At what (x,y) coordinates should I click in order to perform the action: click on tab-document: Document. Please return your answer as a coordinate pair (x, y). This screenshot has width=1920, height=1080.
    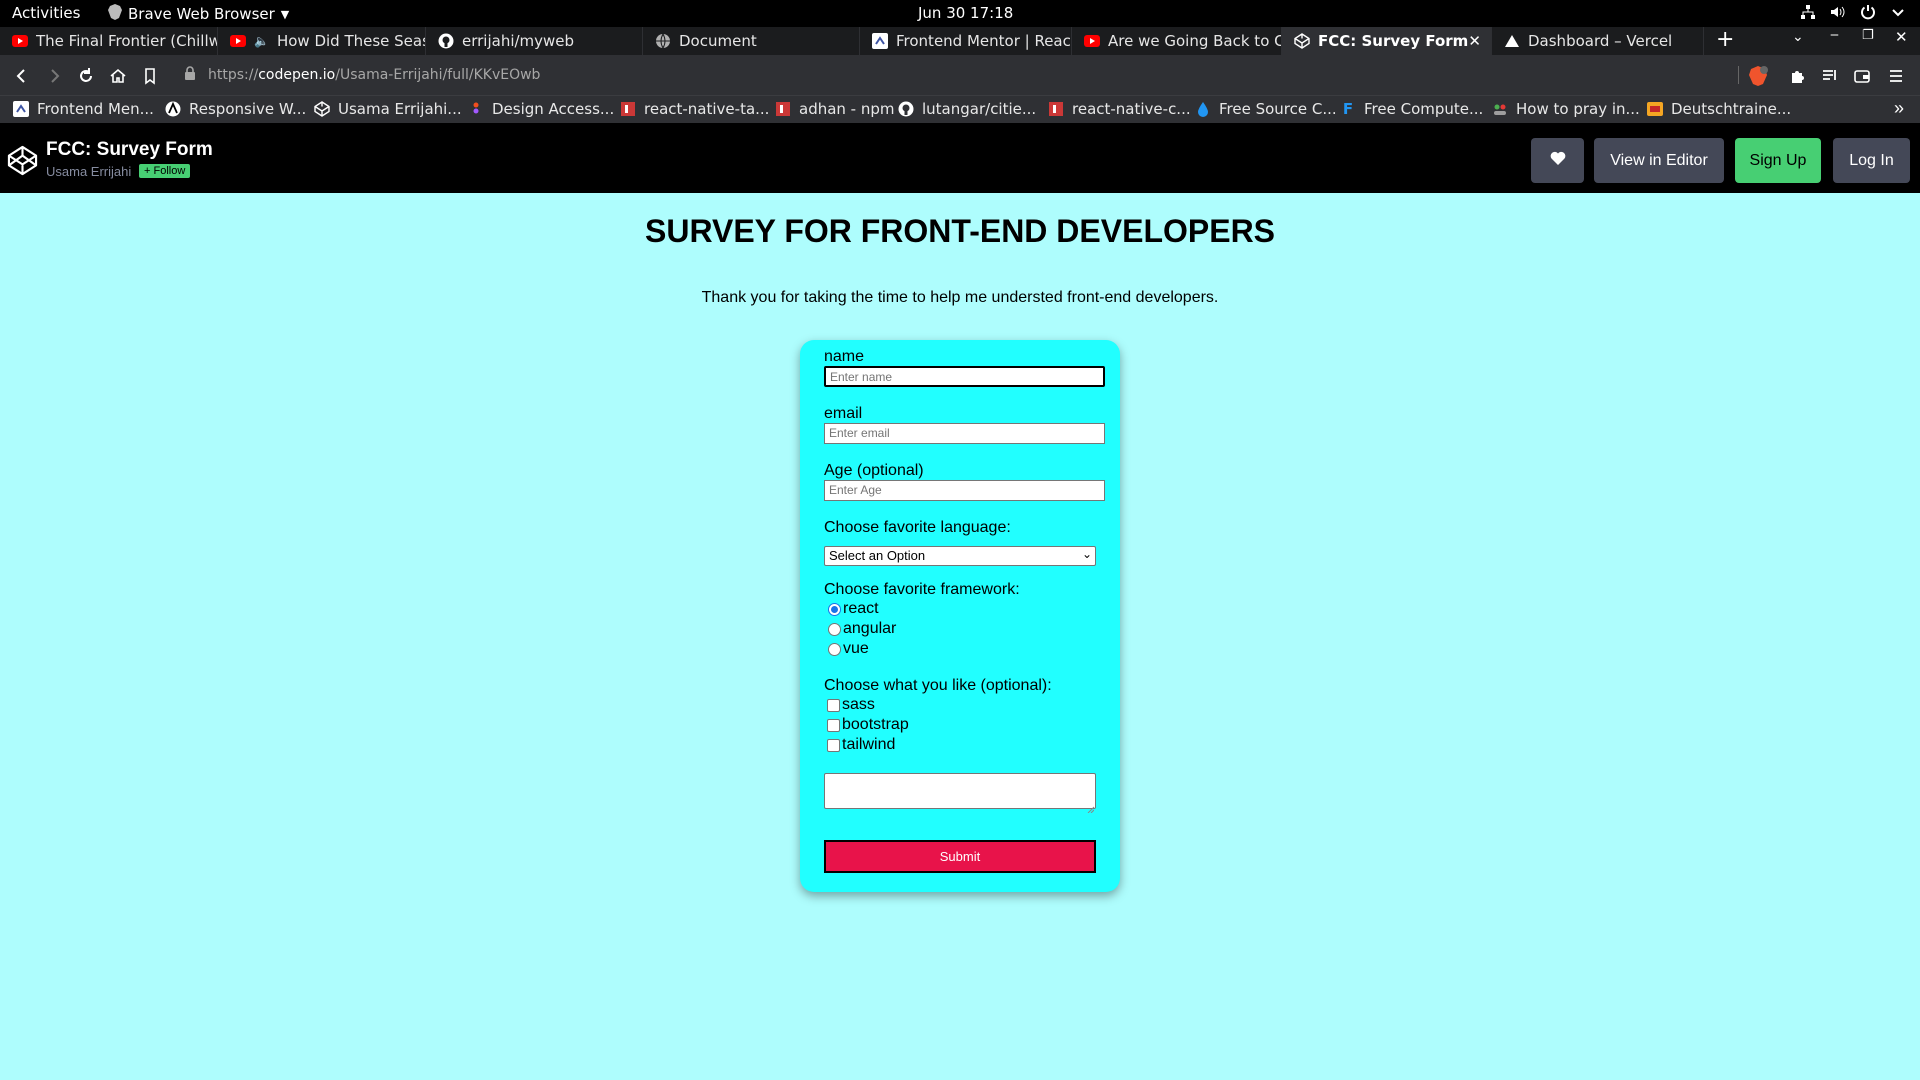
    Looking at the image, I should click on (751, 41).